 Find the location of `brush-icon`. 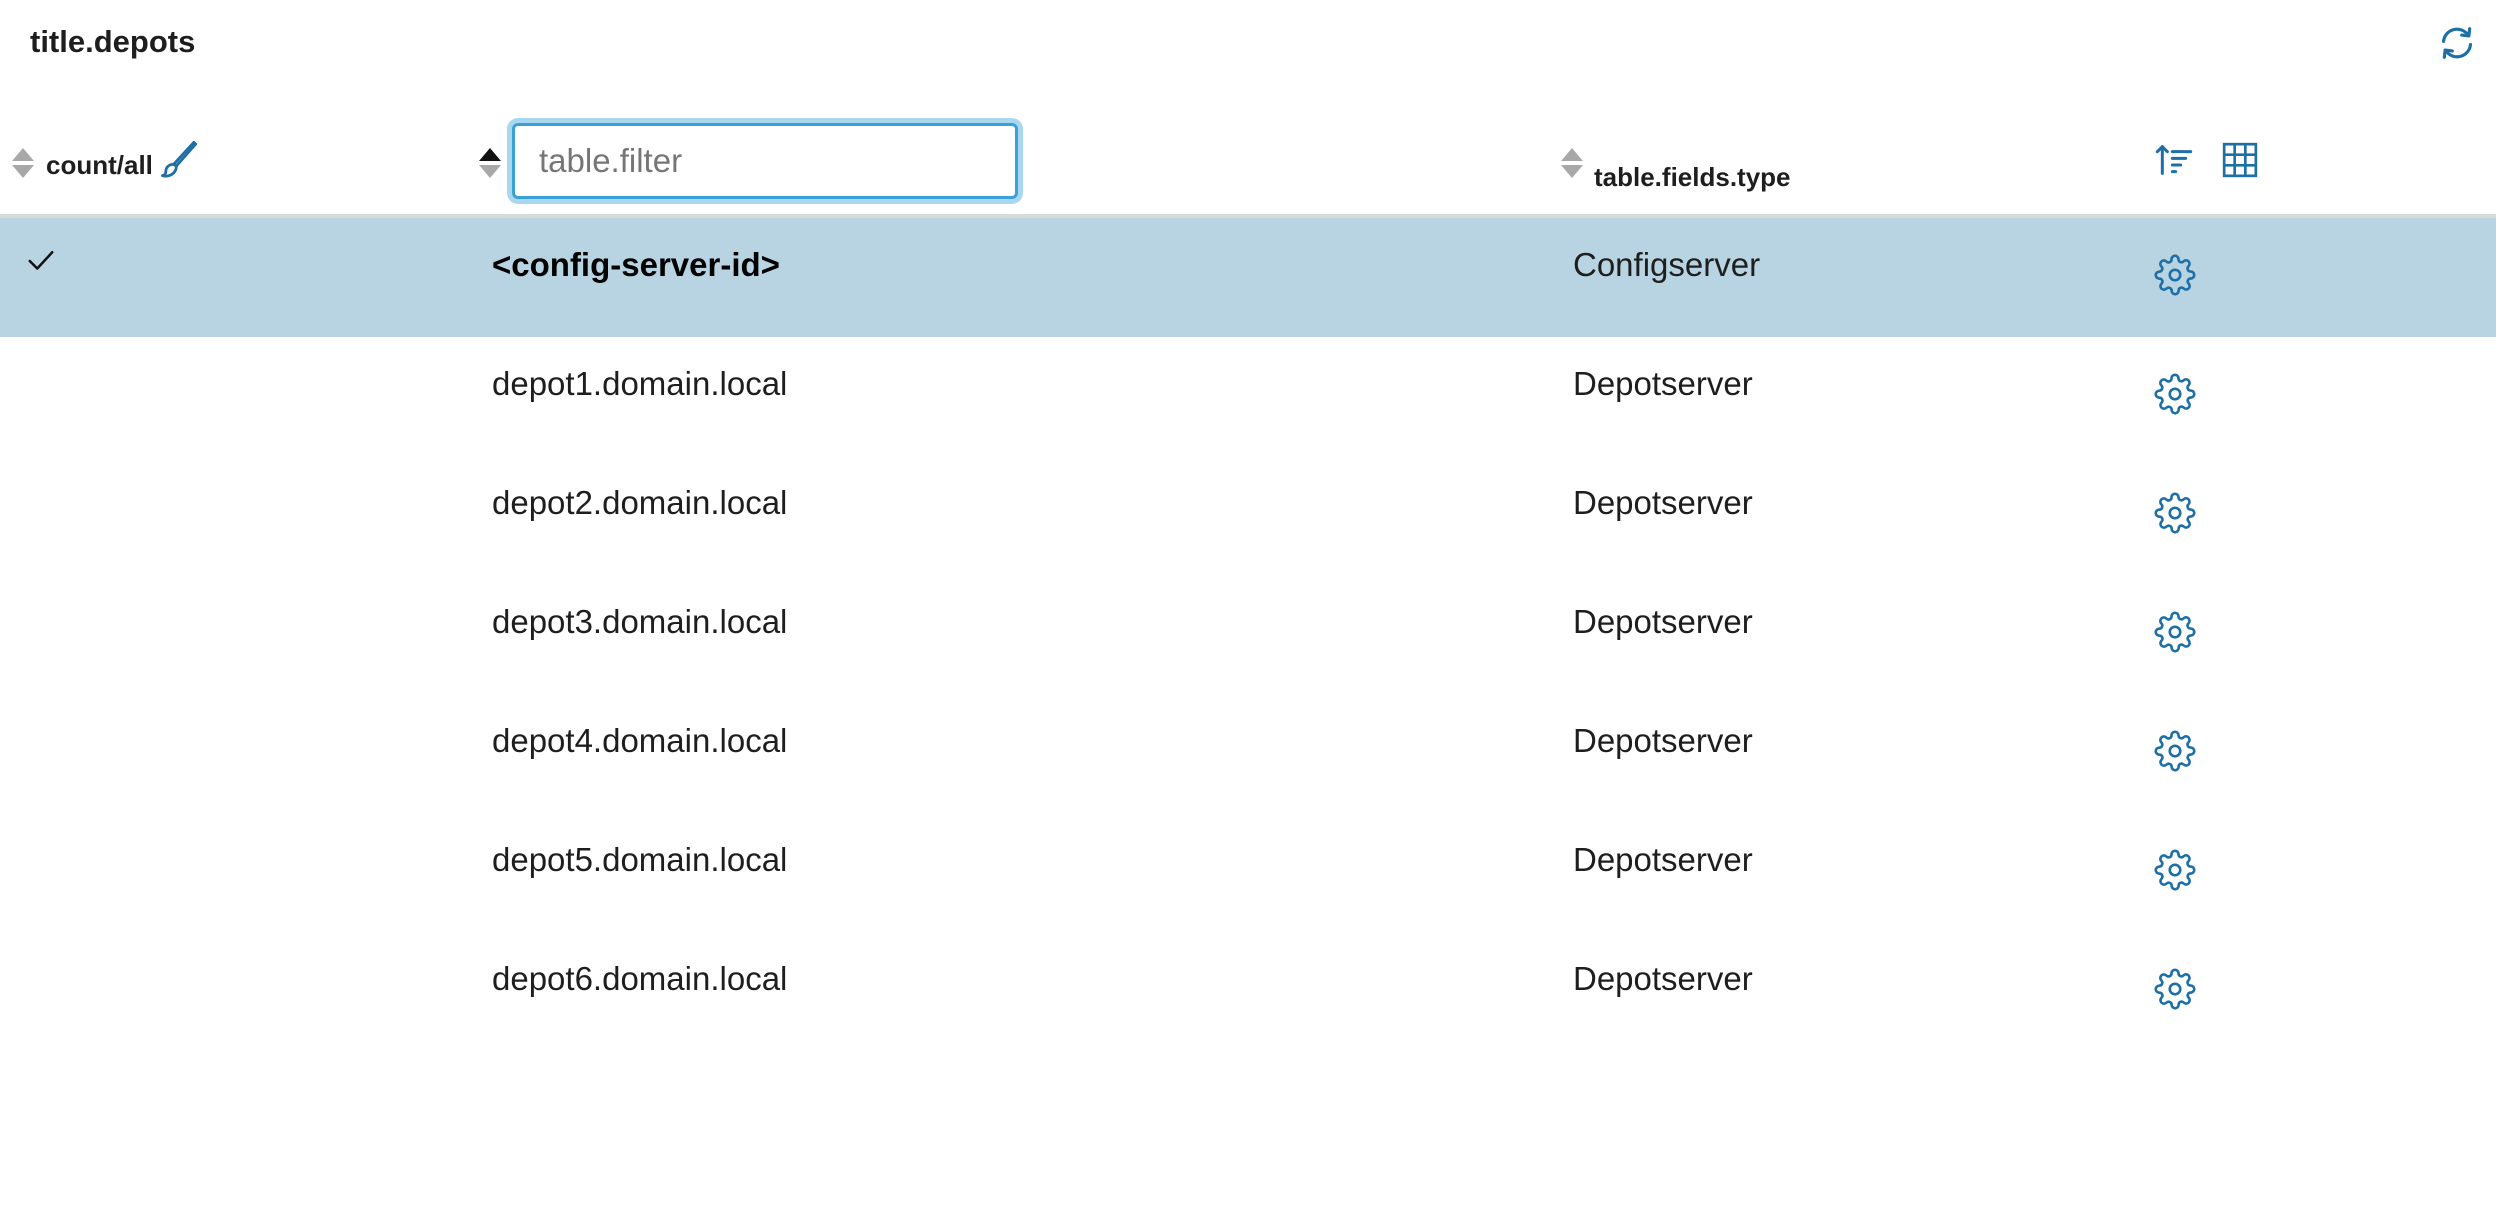

brush-icon is located at coordinates (179, 159).